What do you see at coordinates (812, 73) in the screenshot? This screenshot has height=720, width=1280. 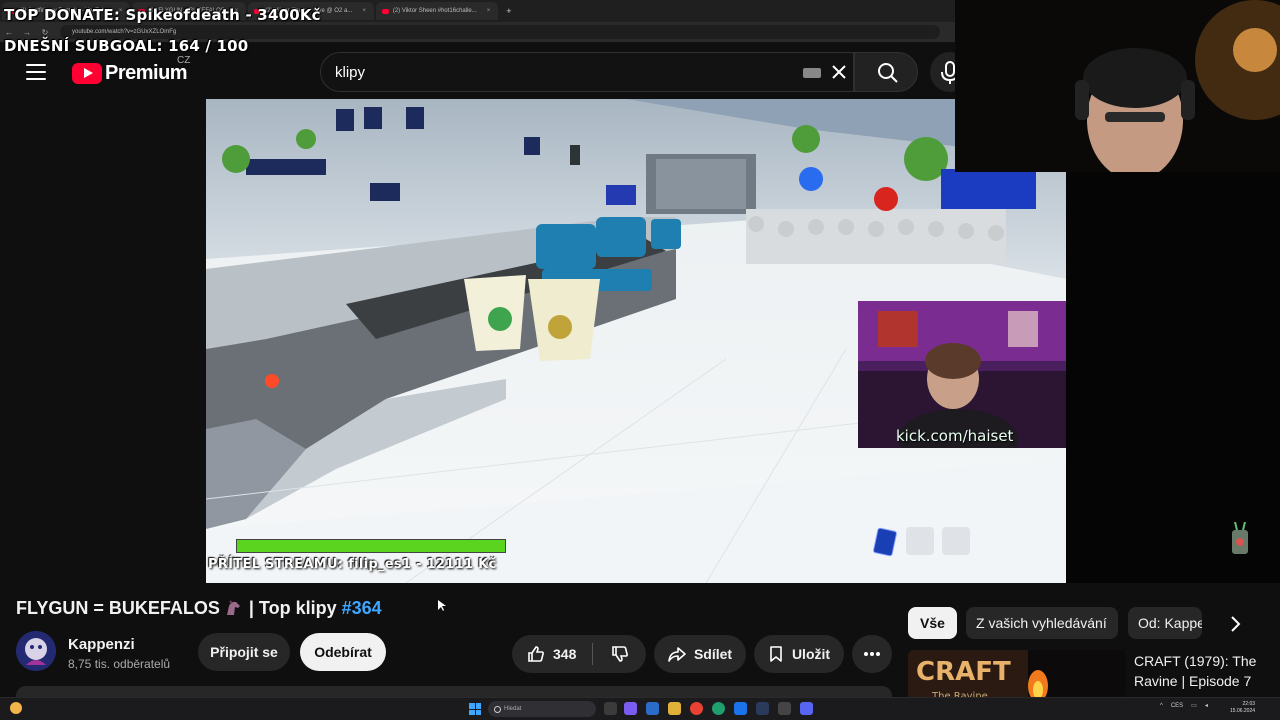 I see `keyboard-icon` at bounding box center [812, 73].